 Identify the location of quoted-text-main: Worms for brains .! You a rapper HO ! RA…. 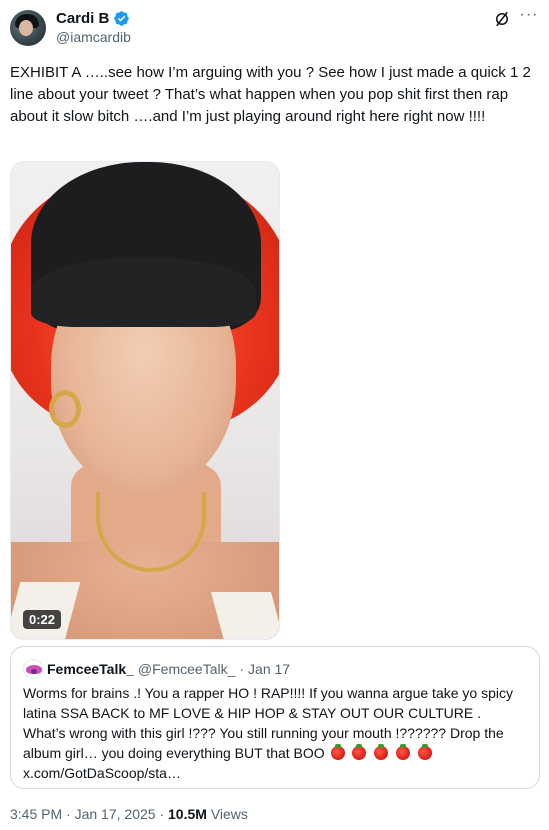
(268, 723).